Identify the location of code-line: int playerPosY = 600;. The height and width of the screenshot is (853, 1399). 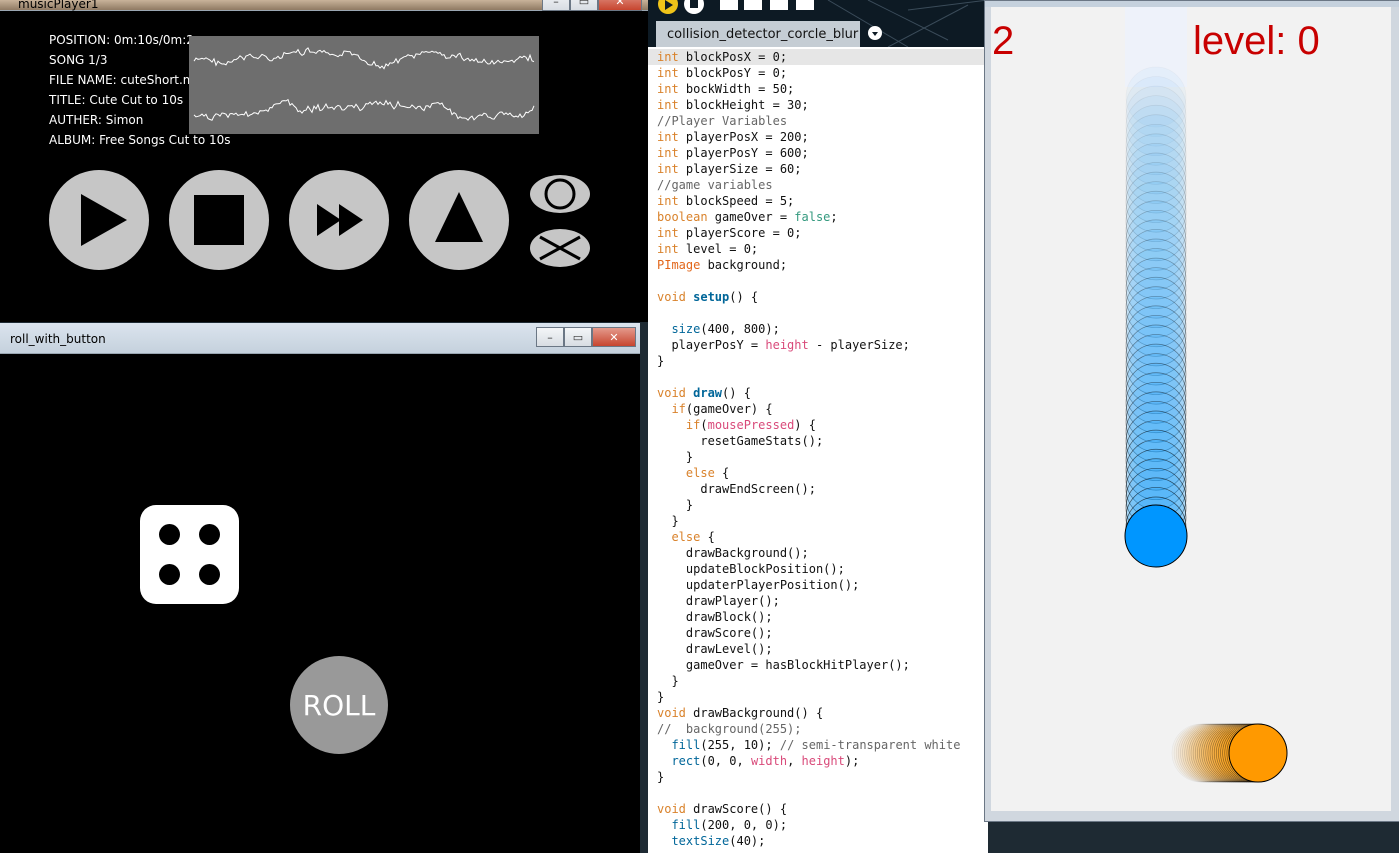
(733, 153).